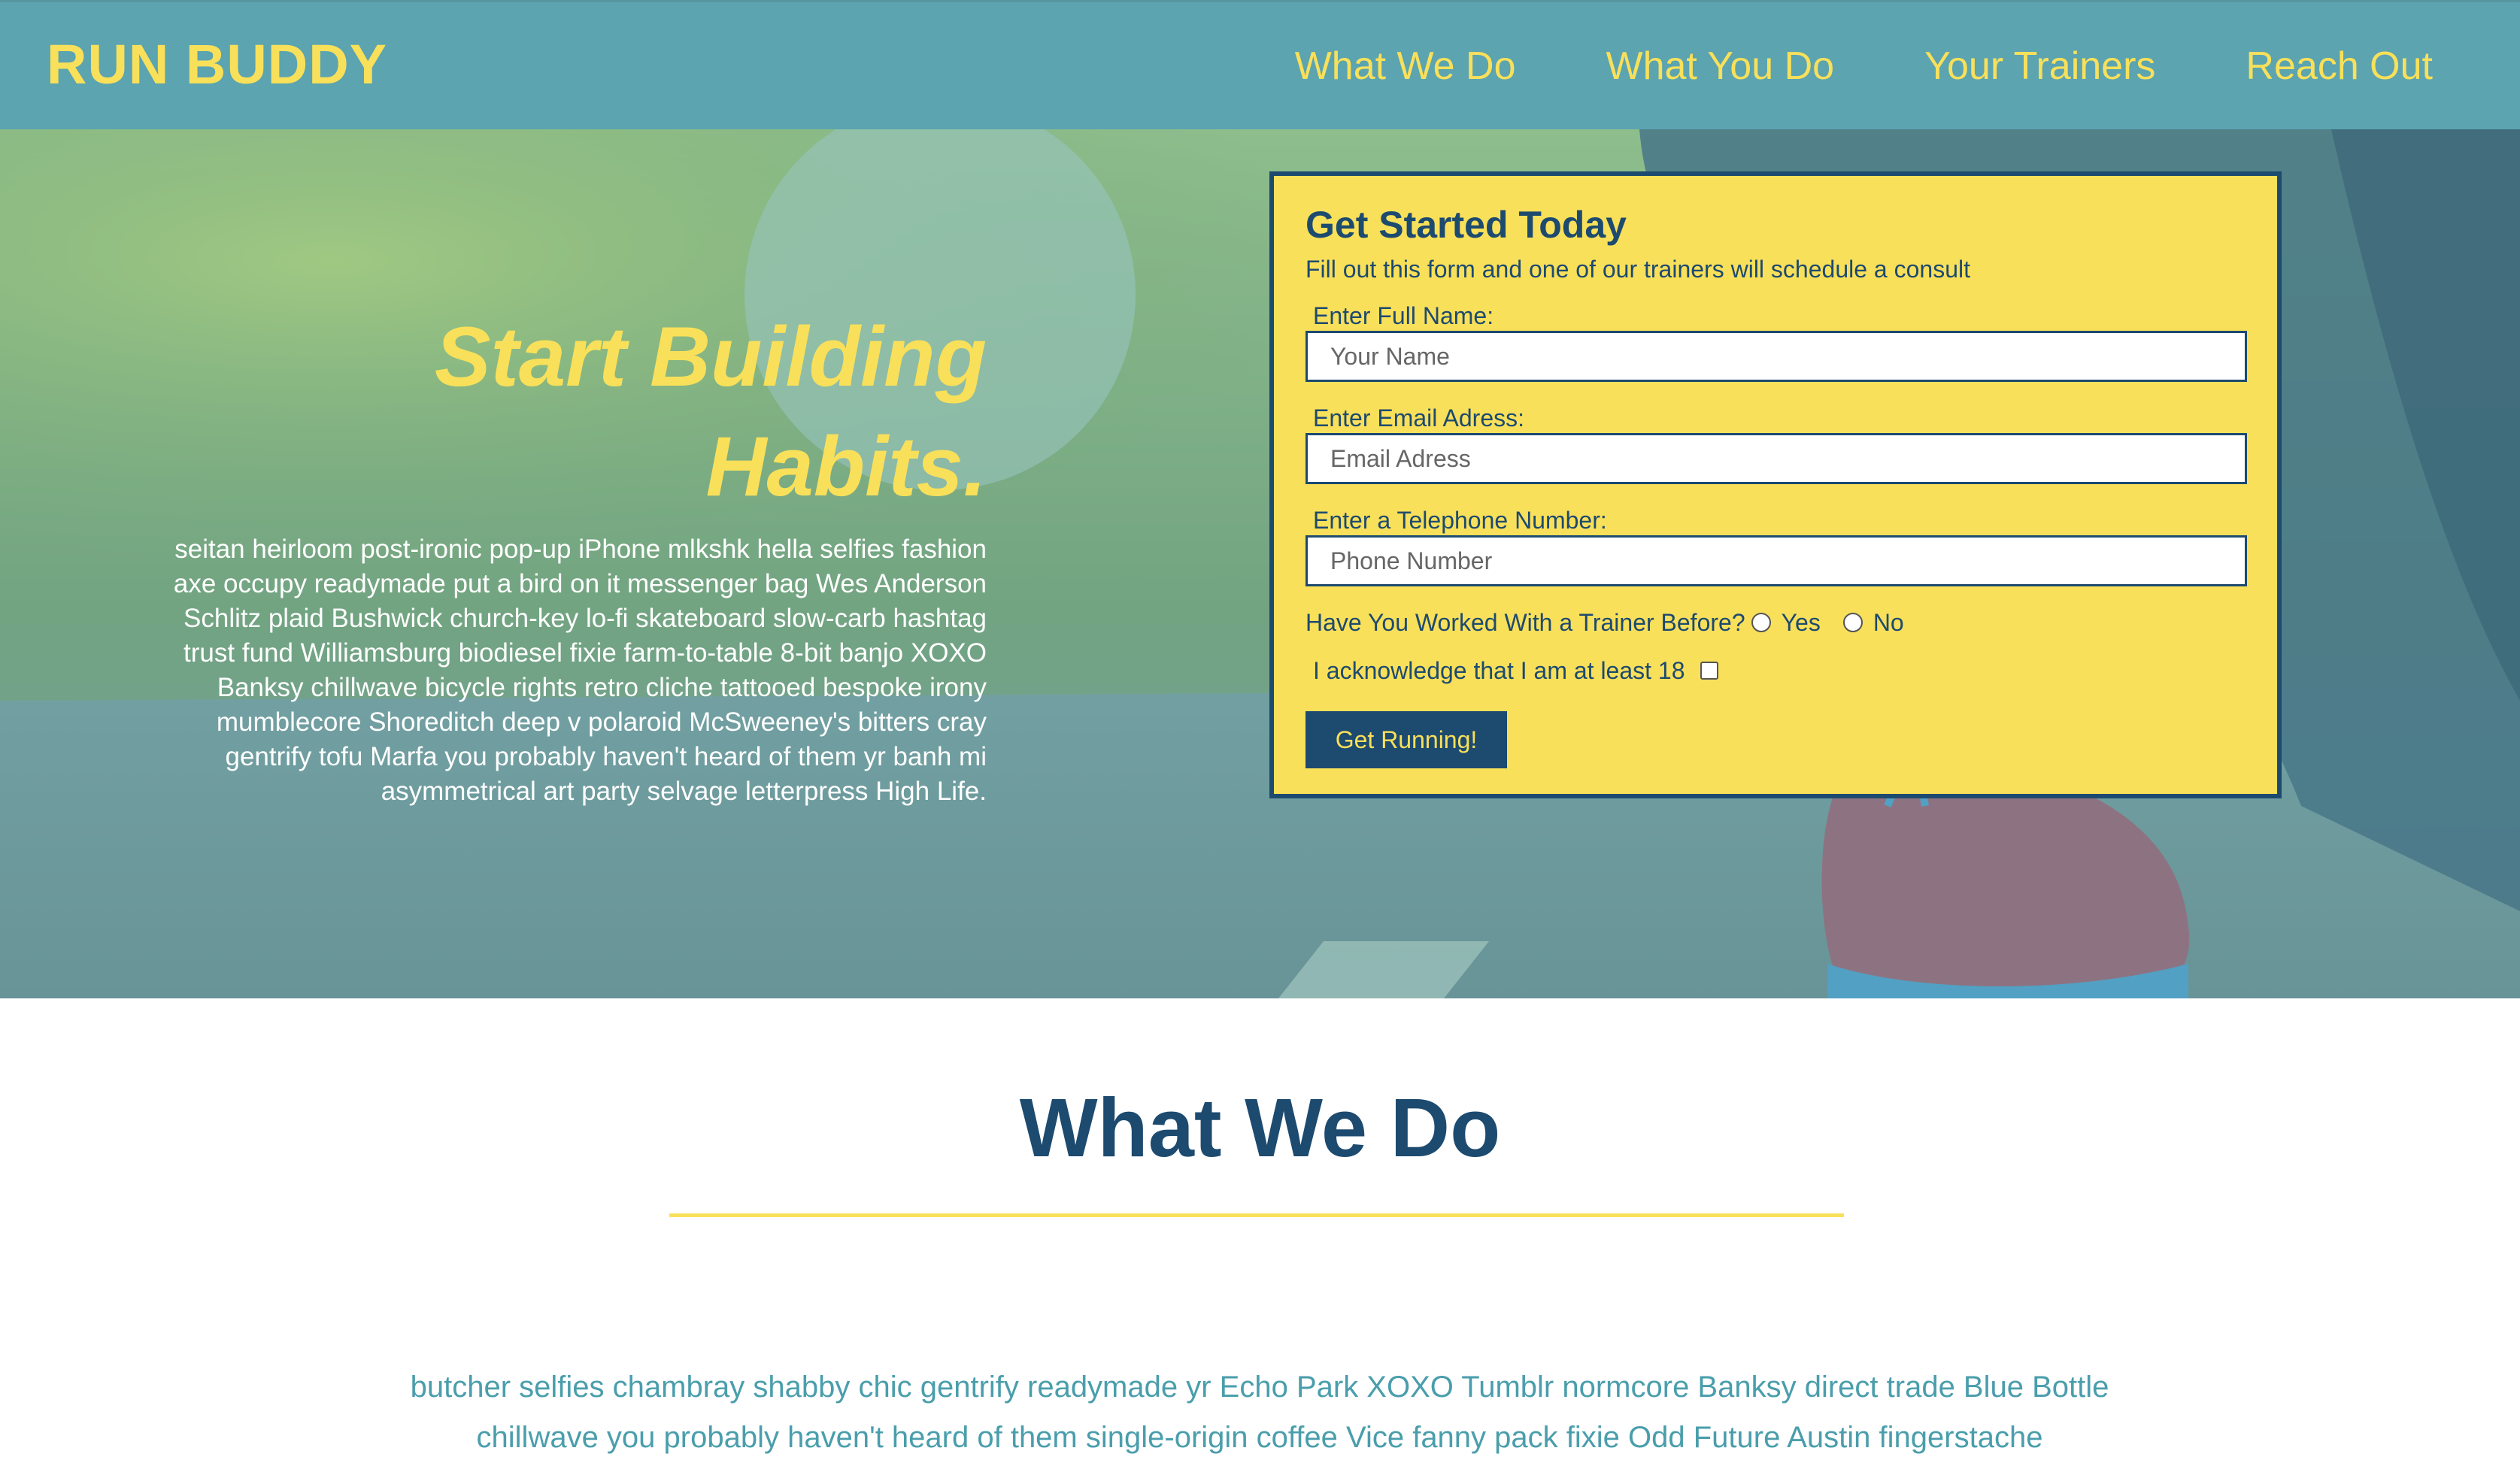 This screenshot has width=2520, height=1463. Describe the element at coordinates (1466, 225) in the screenshot. I see `form-title: Get Started Today` at that location.